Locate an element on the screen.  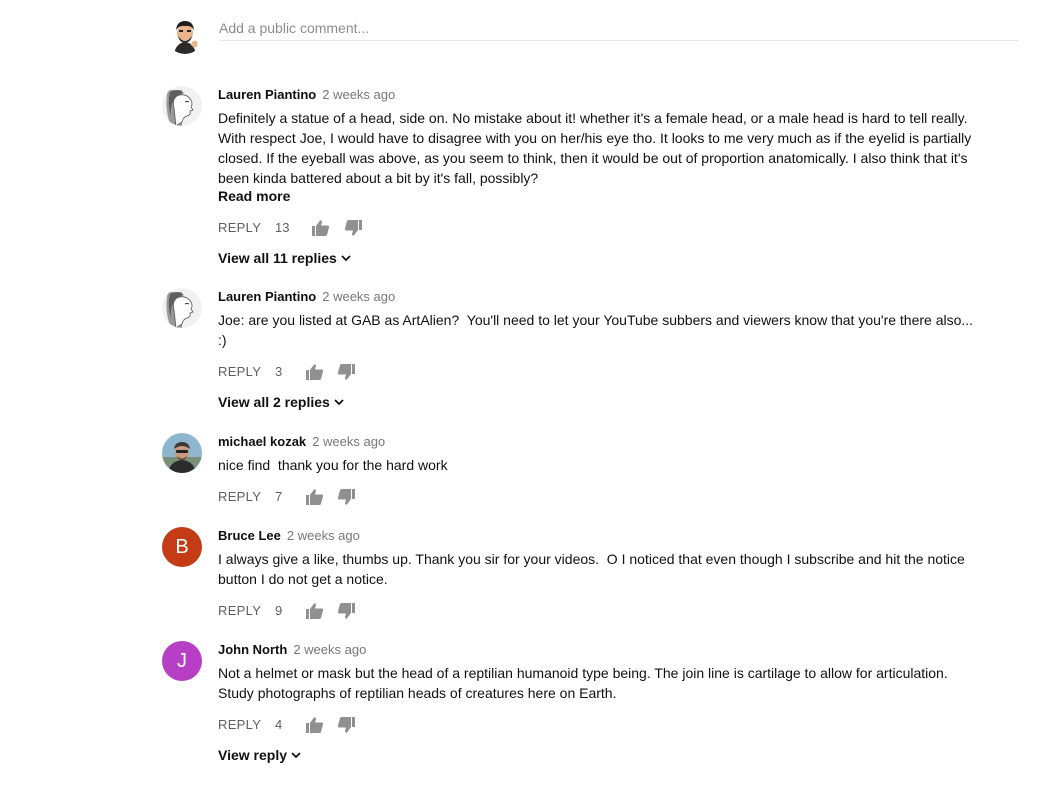
author-avatar: J is located at coordinates (182, 661).